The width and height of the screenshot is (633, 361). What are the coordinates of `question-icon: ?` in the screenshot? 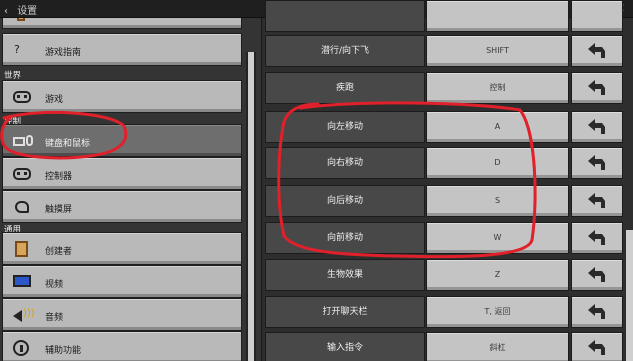 It's located at (17, 49).